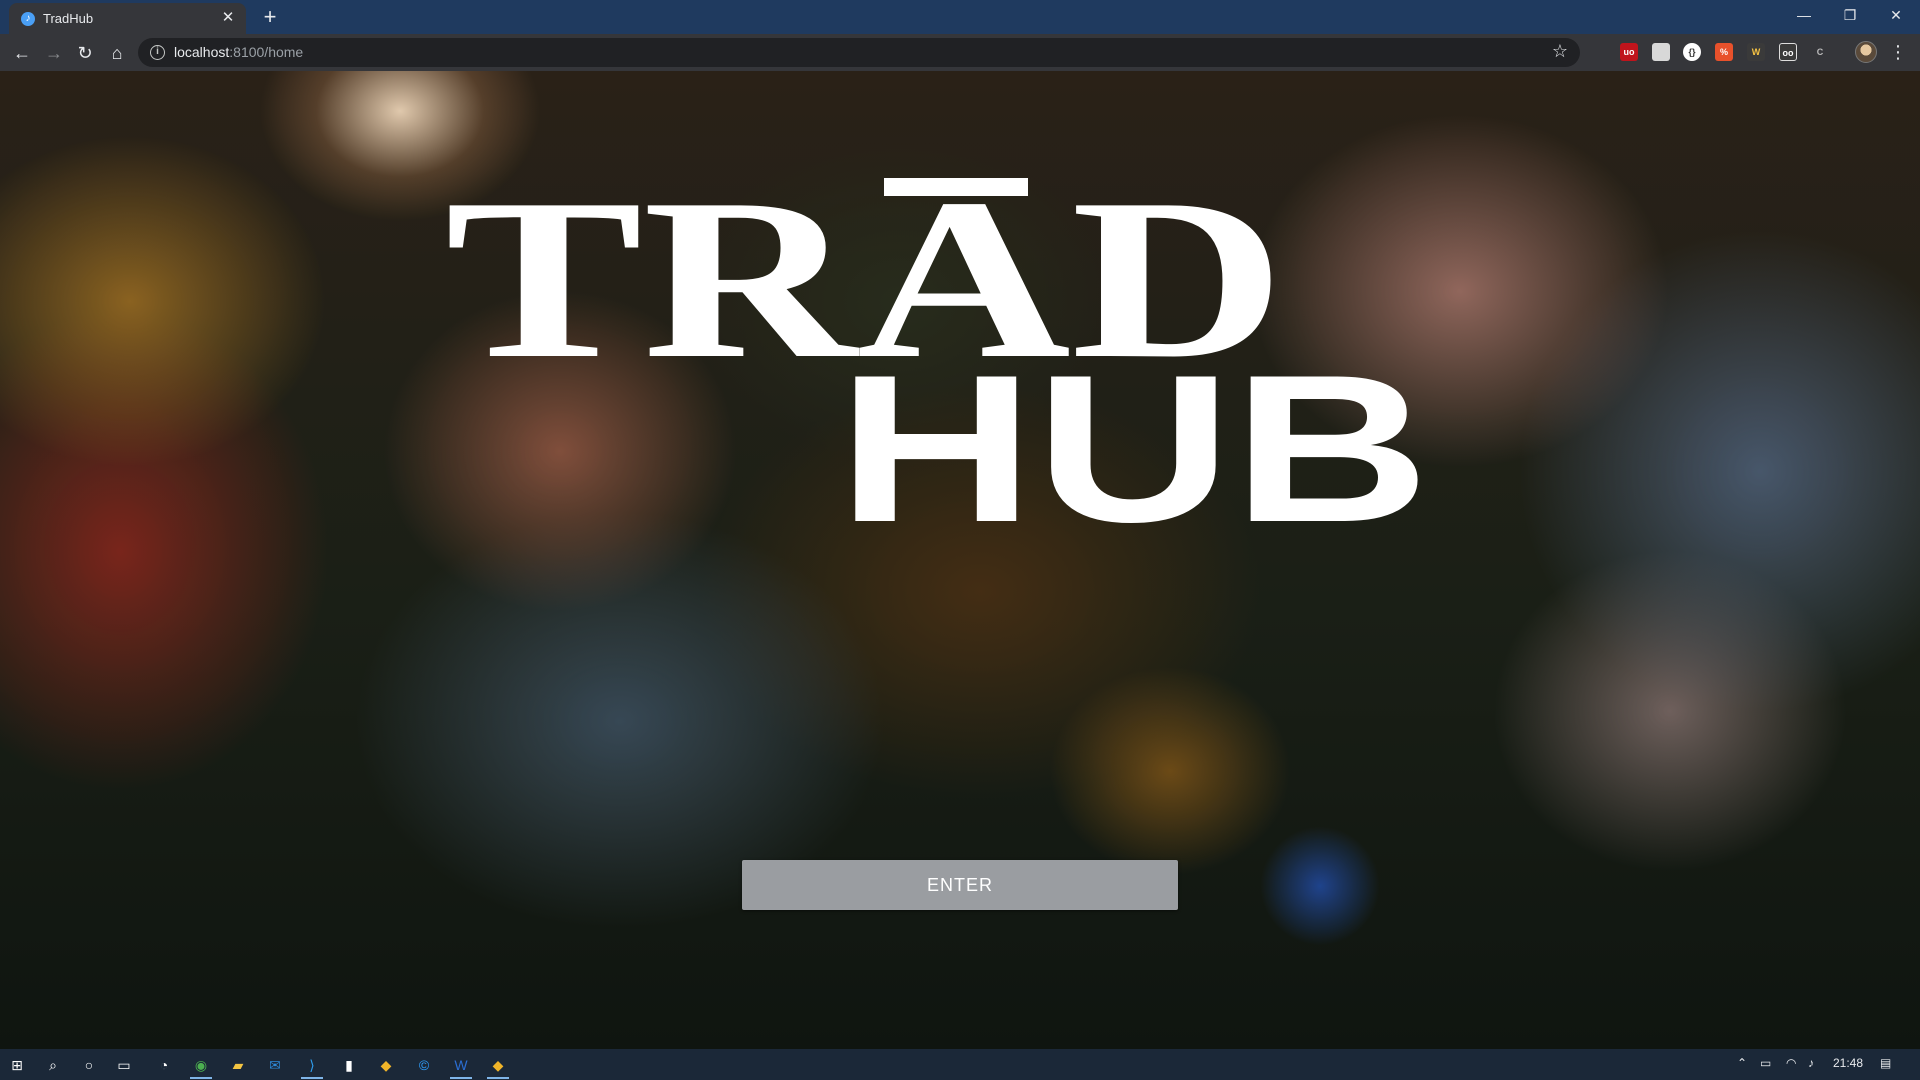 The width and height of the screenshot is (1920, 1080). Describe the element at coordinates (1560, 51) in the screenshot. I see `bookmark-star-icon: ☆` at that location.